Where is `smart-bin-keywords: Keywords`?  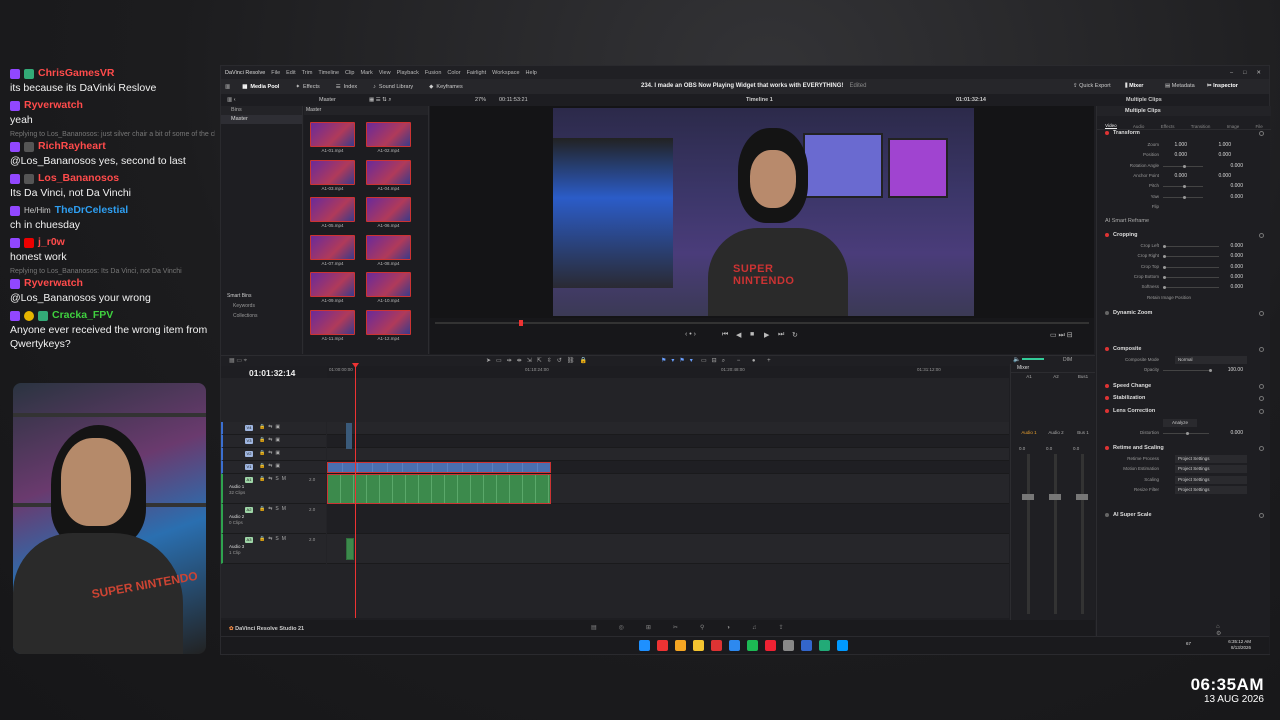 smart-bin-keywords: Keywords is located at coordinates (262, 306).